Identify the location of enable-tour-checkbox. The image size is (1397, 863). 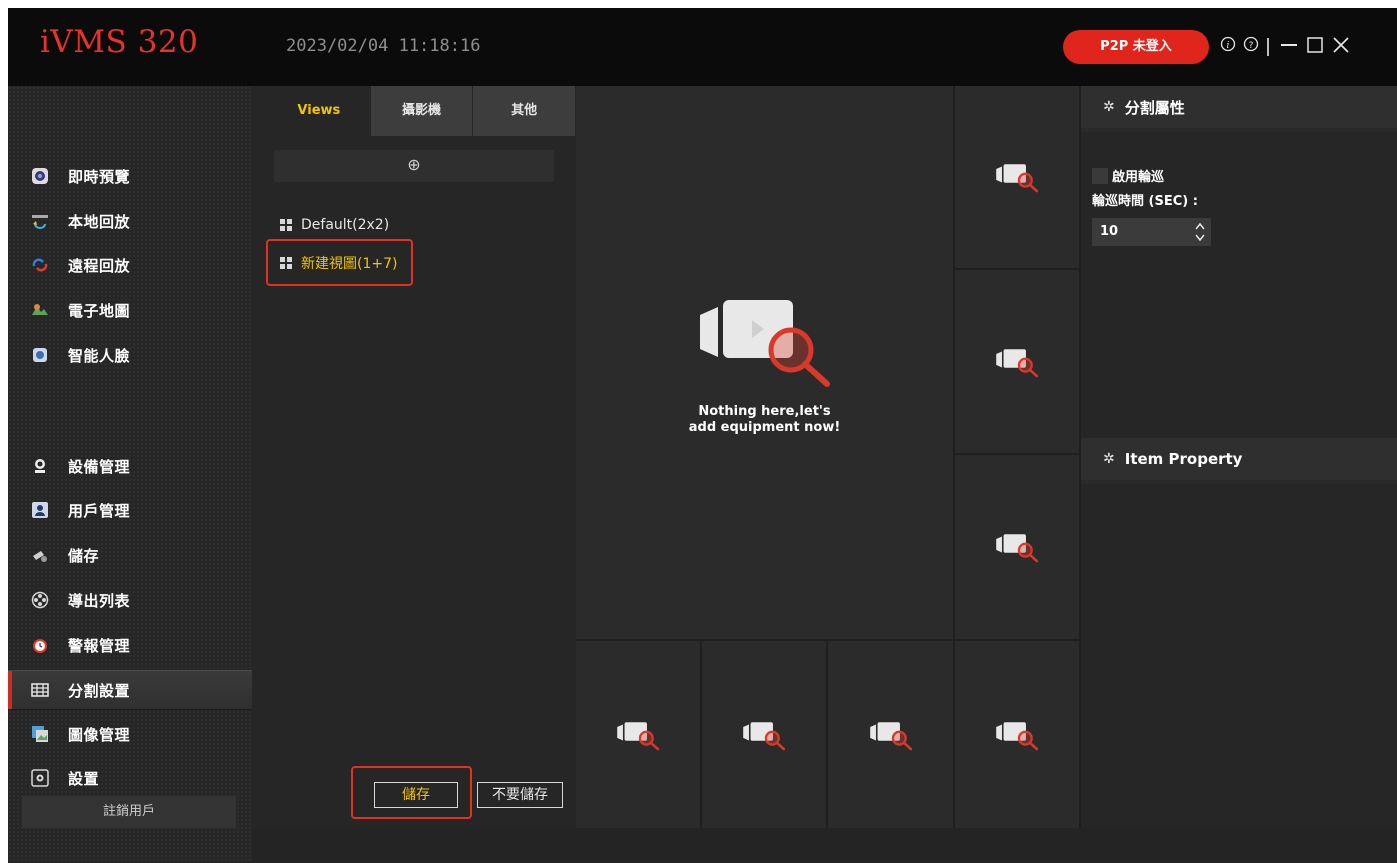
(1100, 175).